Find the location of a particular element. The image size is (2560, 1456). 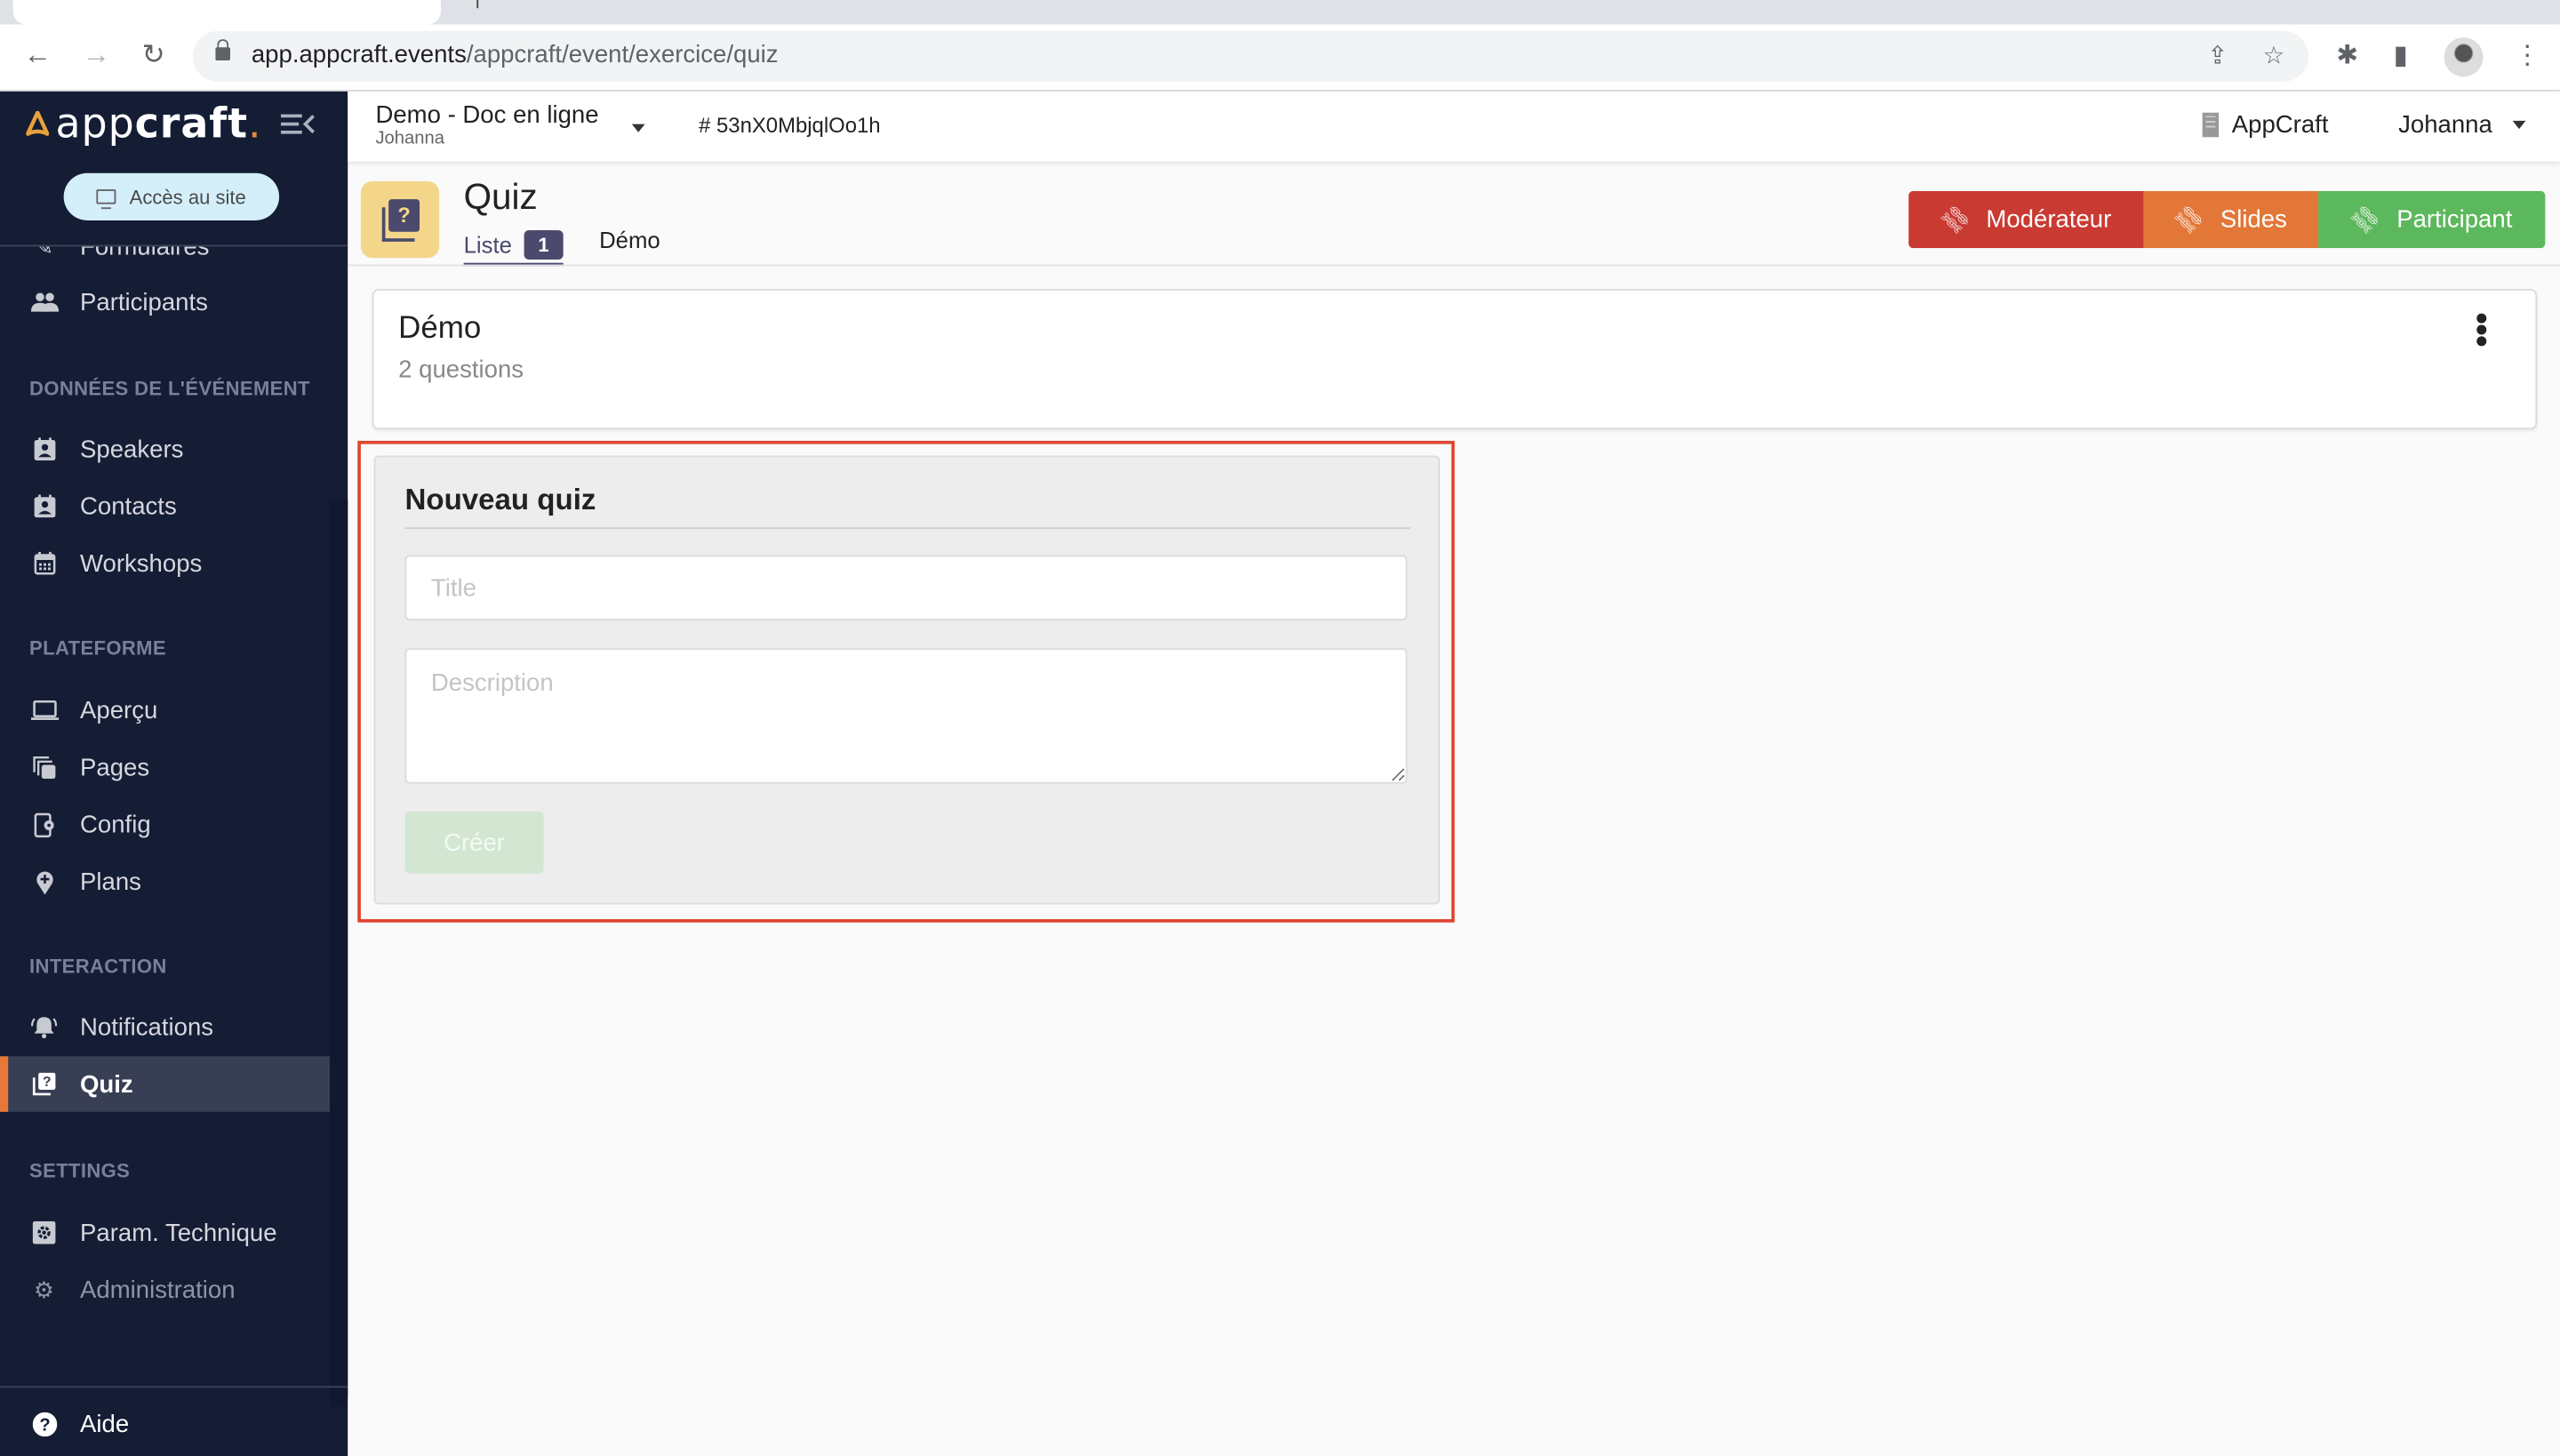

sidebar-item-label: Quiz is located at coordinates (106, 1084).